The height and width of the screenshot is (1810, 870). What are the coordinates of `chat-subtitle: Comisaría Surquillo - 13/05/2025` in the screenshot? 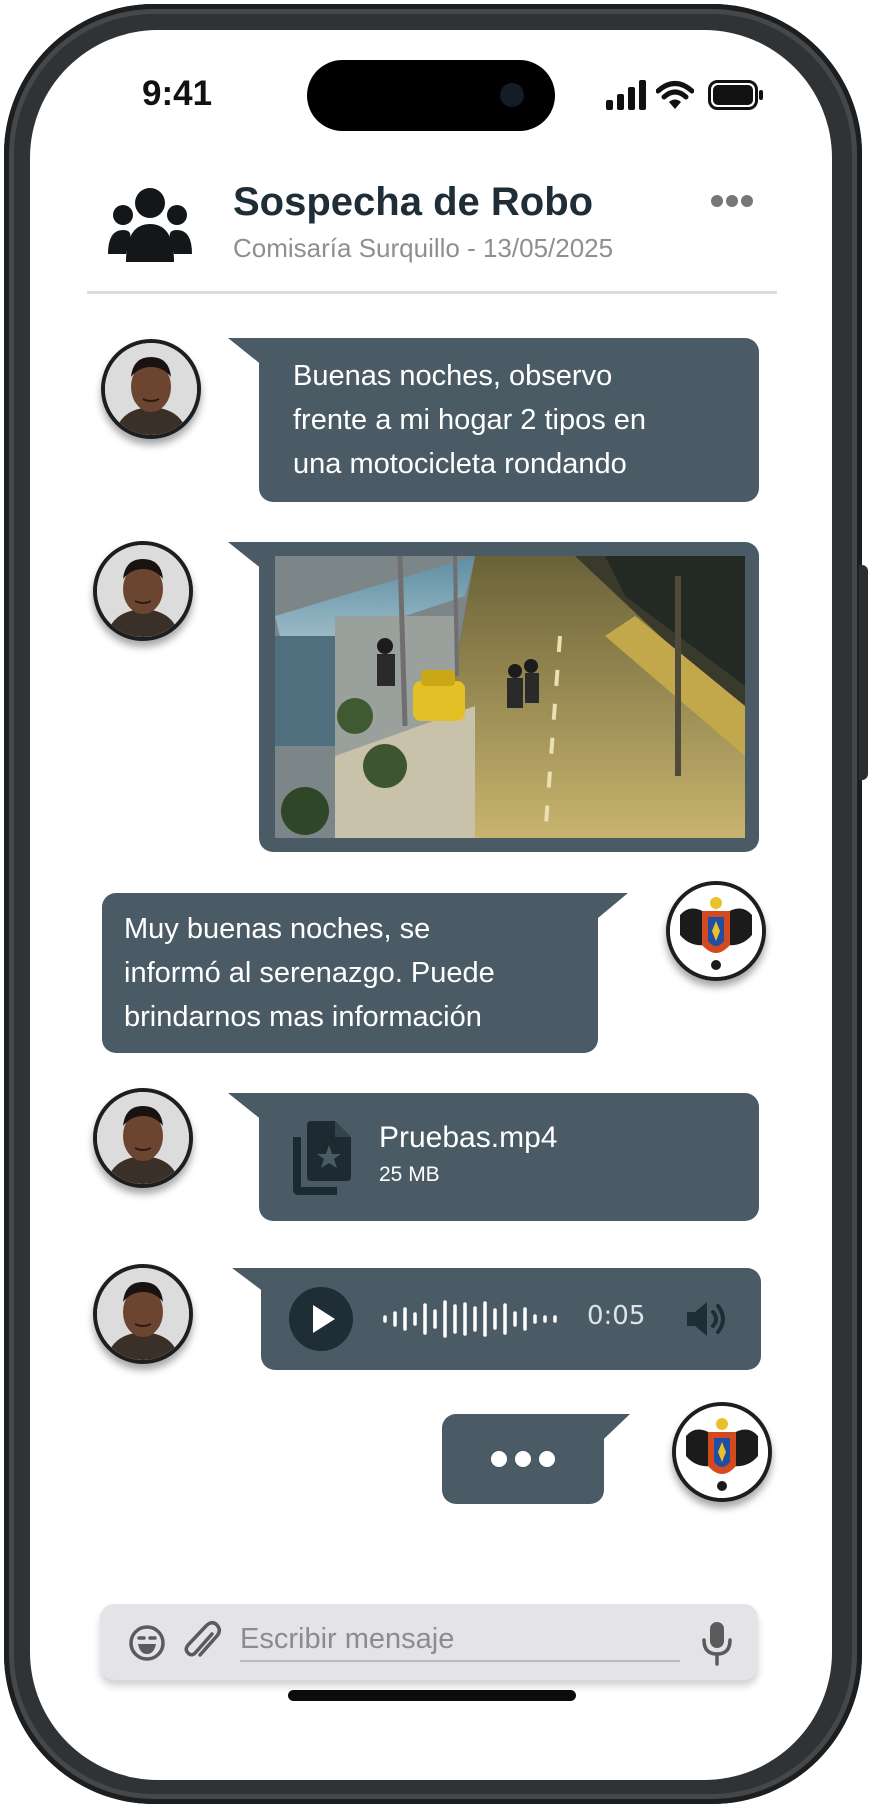 It's located at (423, 248).